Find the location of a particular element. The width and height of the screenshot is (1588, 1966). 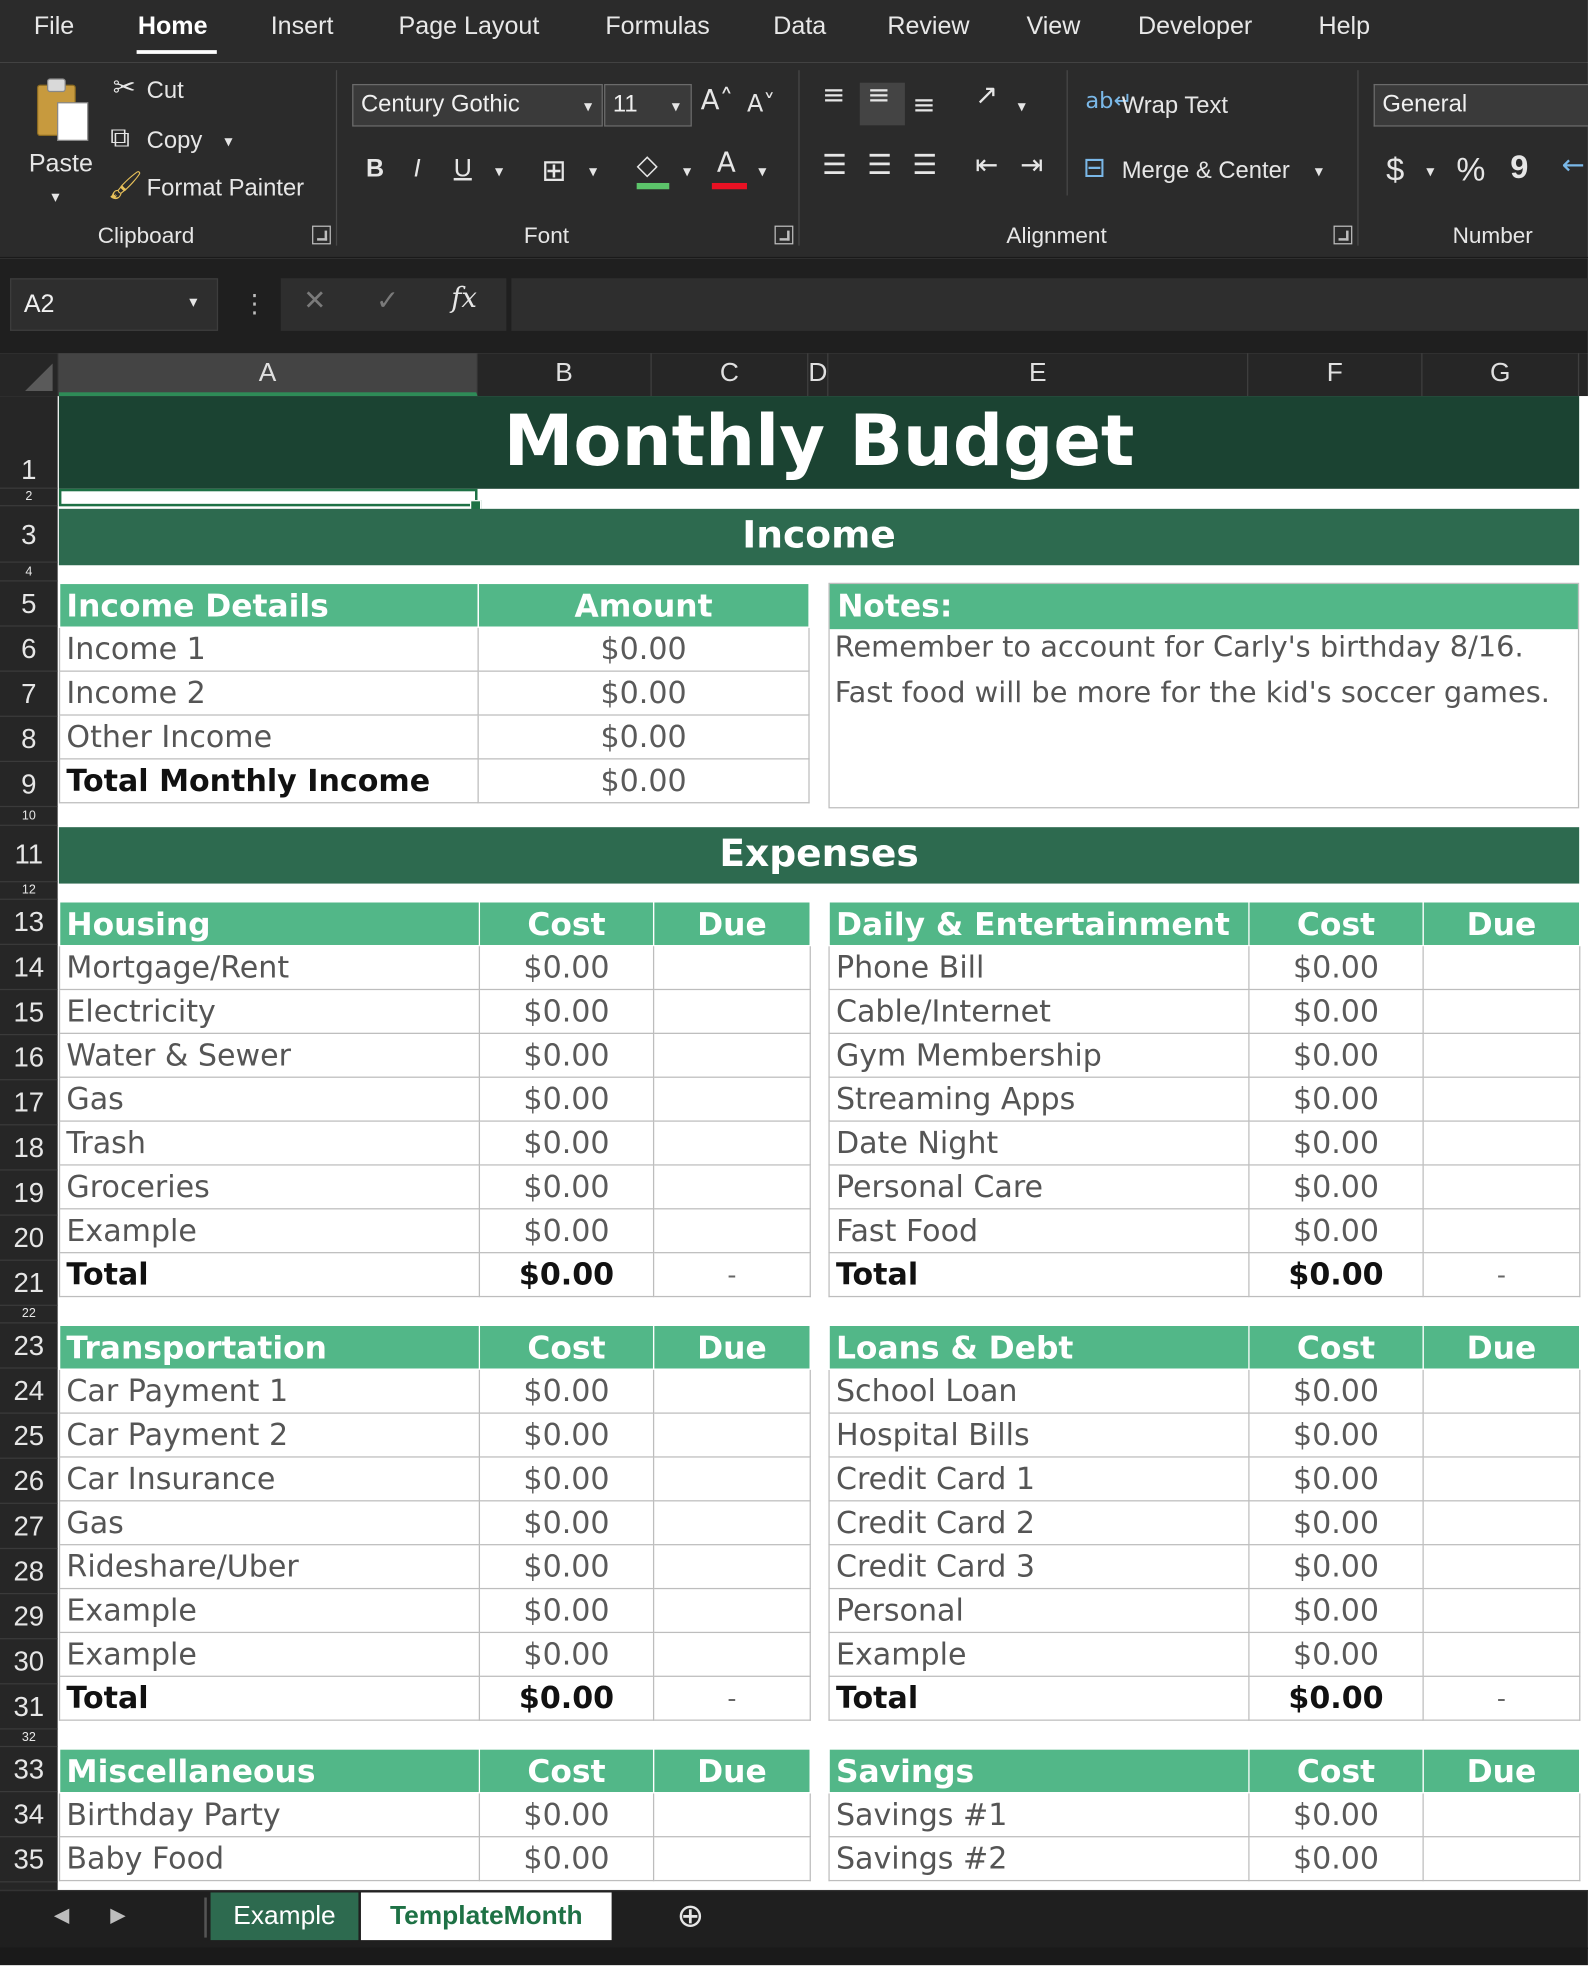

more-options-icon: ⋮ is located at coordinates (254, 303).